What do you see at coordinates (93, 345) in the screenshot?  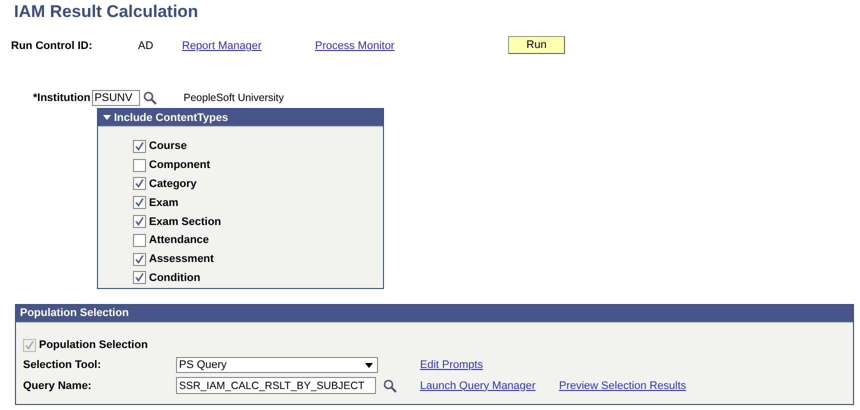 I see `checkbox-label: Population Selection` at bounding box center [93, 345].